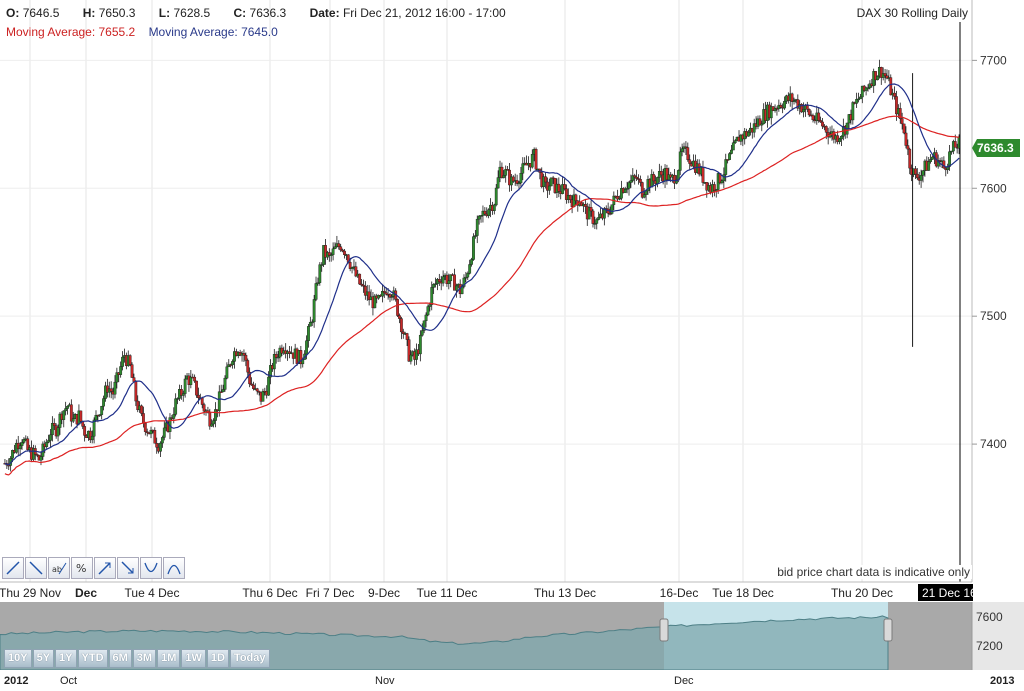 The image size is (1024, 691). Describe the element at coordinates (144, 658) in the screenshot. I see `range-button-3m: 3M` at that location.